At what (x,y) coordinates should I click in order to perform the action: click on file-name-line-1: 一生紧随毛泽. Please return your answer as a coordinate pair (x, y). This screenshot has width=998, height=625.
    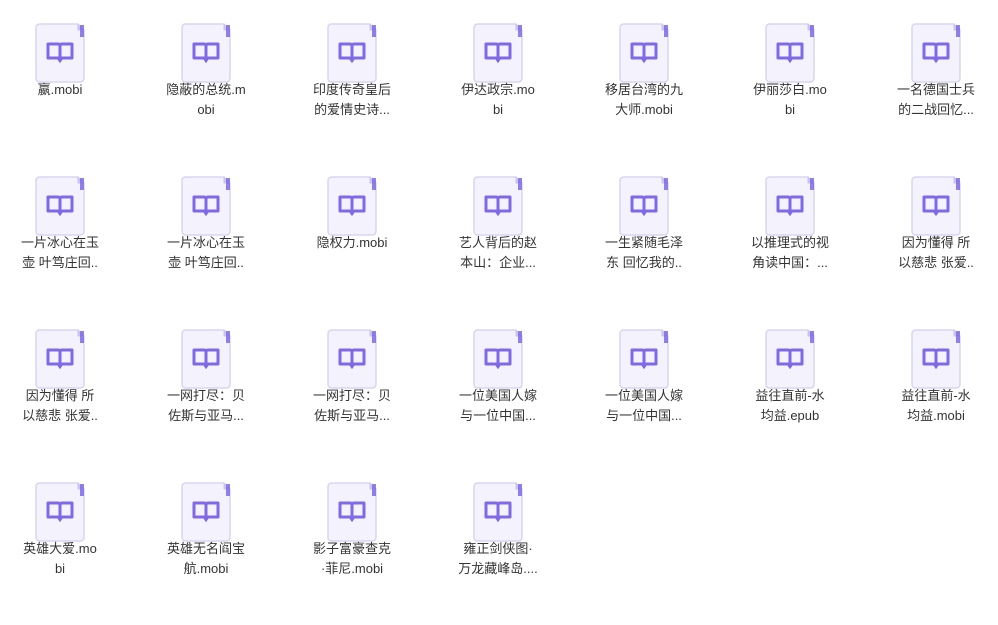
    Looking at the image, I should click on (643, 242).